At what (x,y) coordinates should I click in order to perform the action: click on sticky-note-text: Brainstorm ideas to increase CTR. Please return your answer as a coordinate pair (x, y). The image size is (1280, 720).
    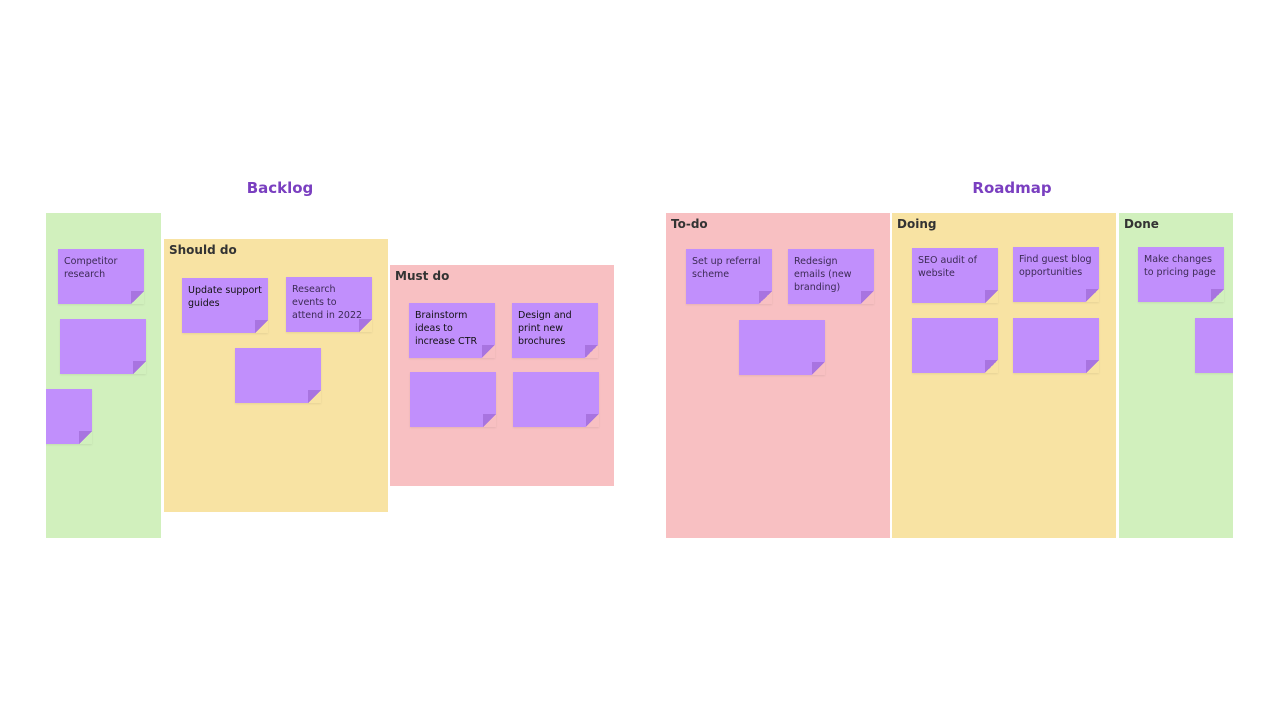
    Looking at the image, I should click on (446, 328).